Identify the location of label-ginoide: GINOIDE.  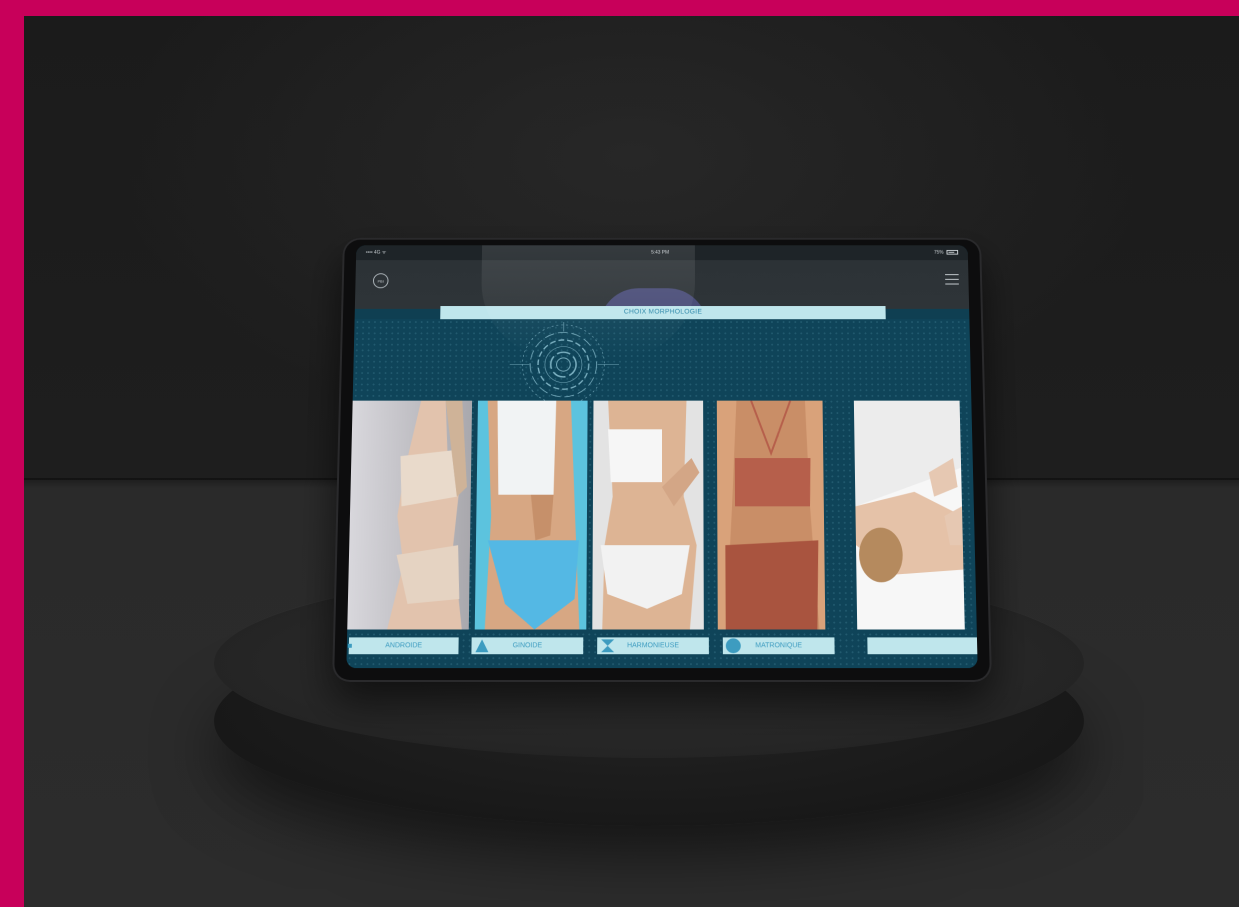
(527, 646).